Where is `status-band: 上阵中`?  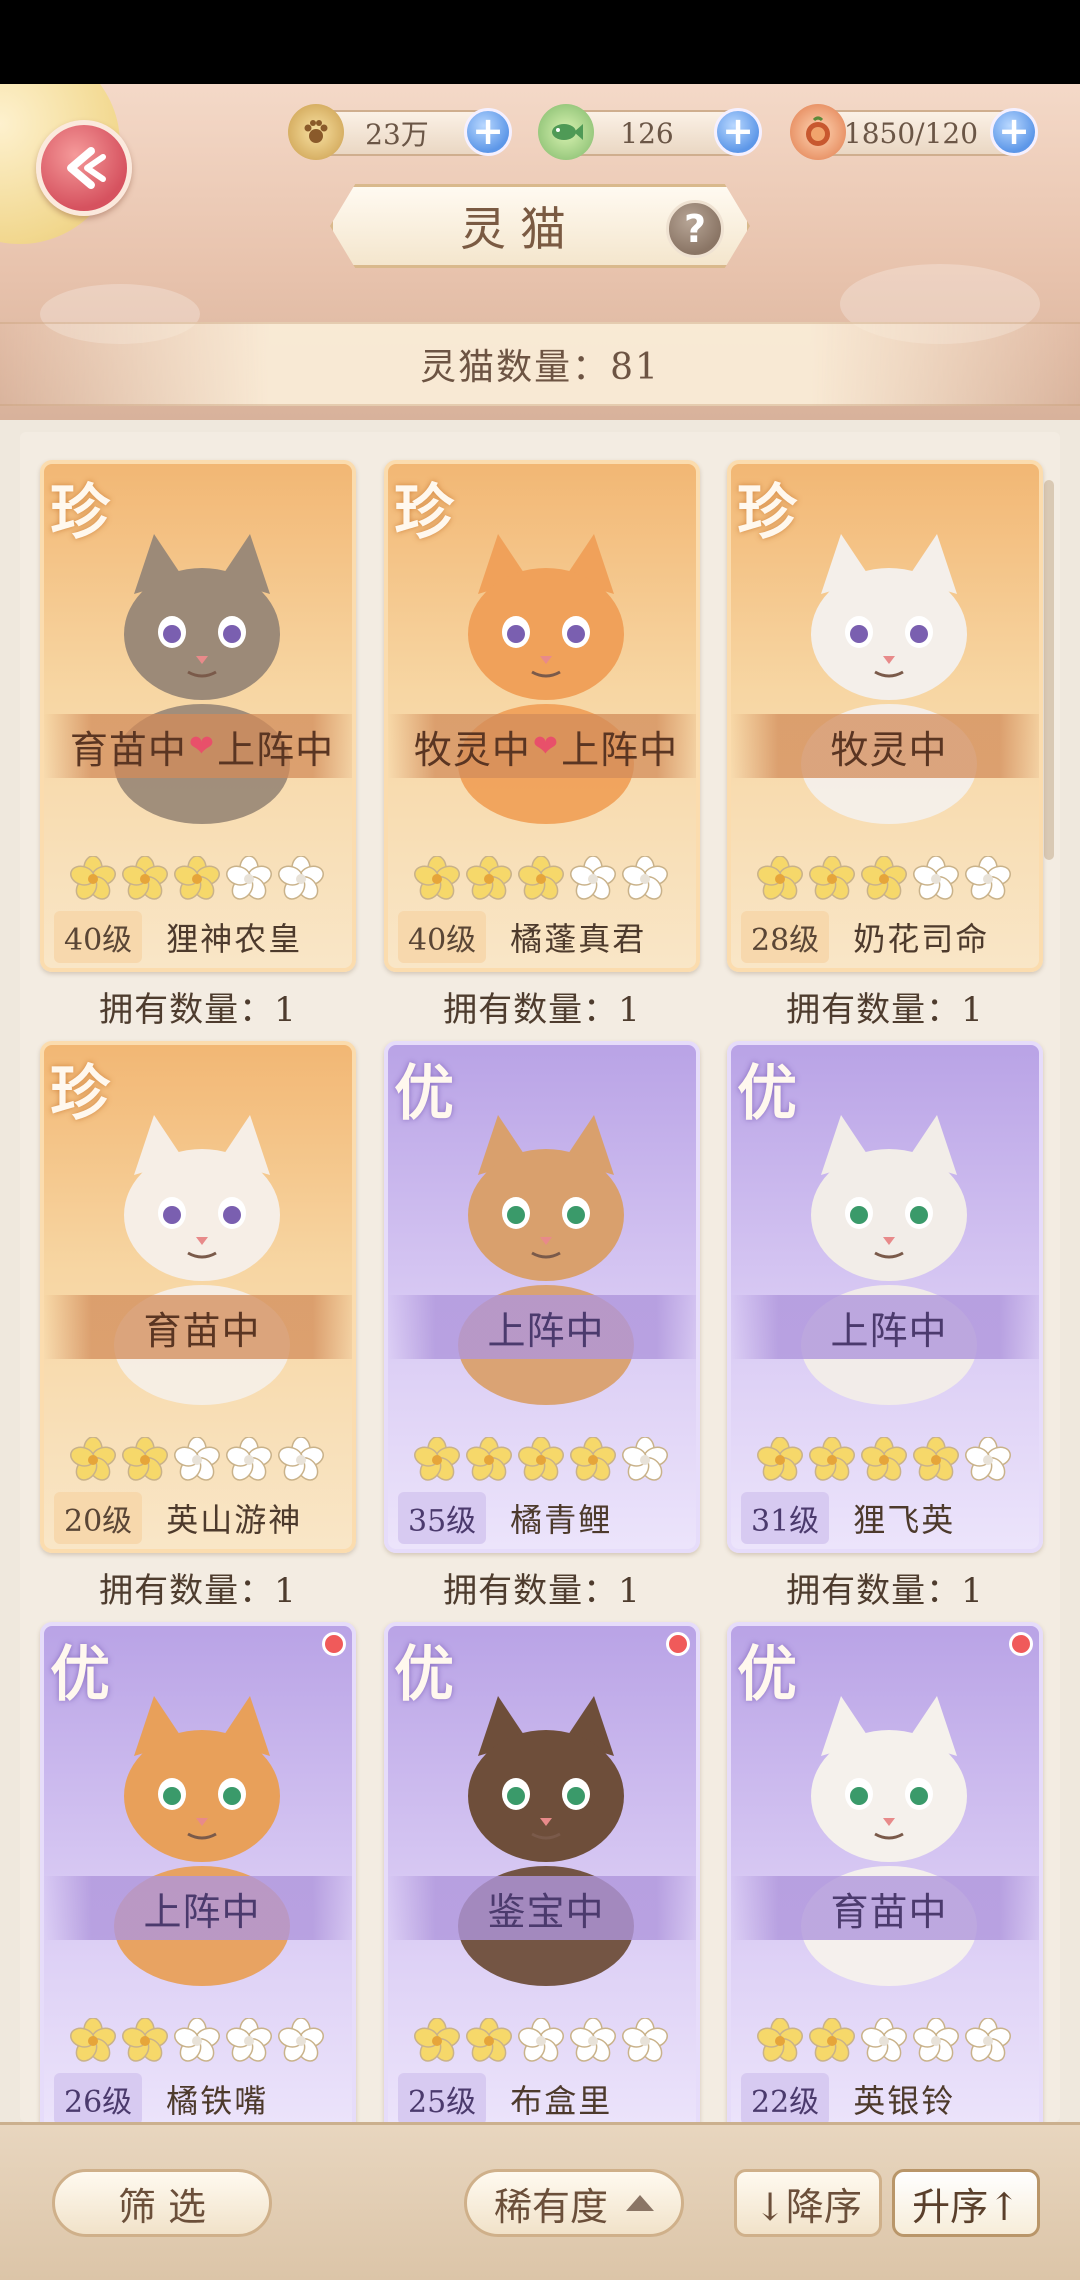 status-band: 上阵中 is located at coordinates (542, 1327).